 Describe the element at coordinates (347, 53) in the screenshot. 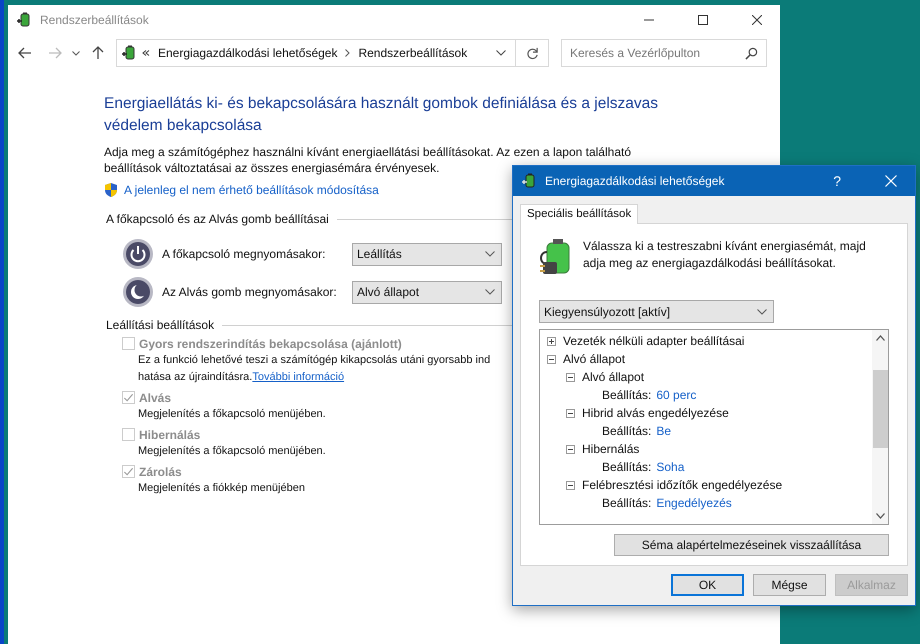

I see `chevron-icon` at that location.